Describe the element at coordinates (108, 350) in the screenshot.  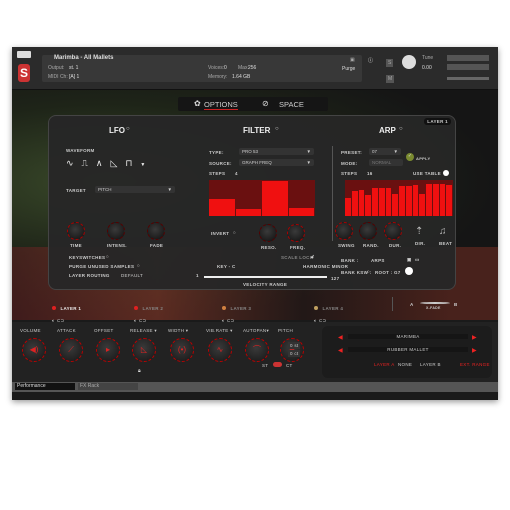
I see `offset-knob: ▸` at that location.